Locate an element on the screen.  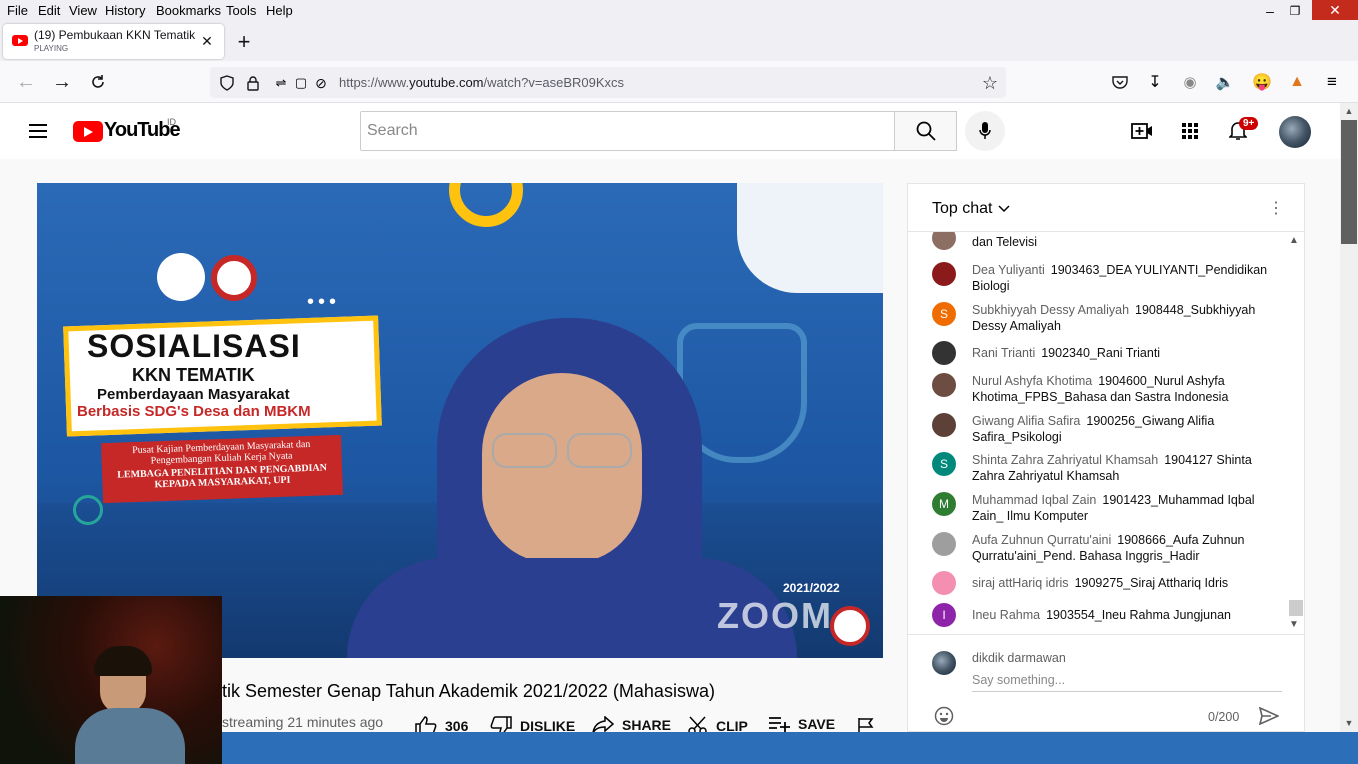
send-icon is located at coordinates (1269, 716).